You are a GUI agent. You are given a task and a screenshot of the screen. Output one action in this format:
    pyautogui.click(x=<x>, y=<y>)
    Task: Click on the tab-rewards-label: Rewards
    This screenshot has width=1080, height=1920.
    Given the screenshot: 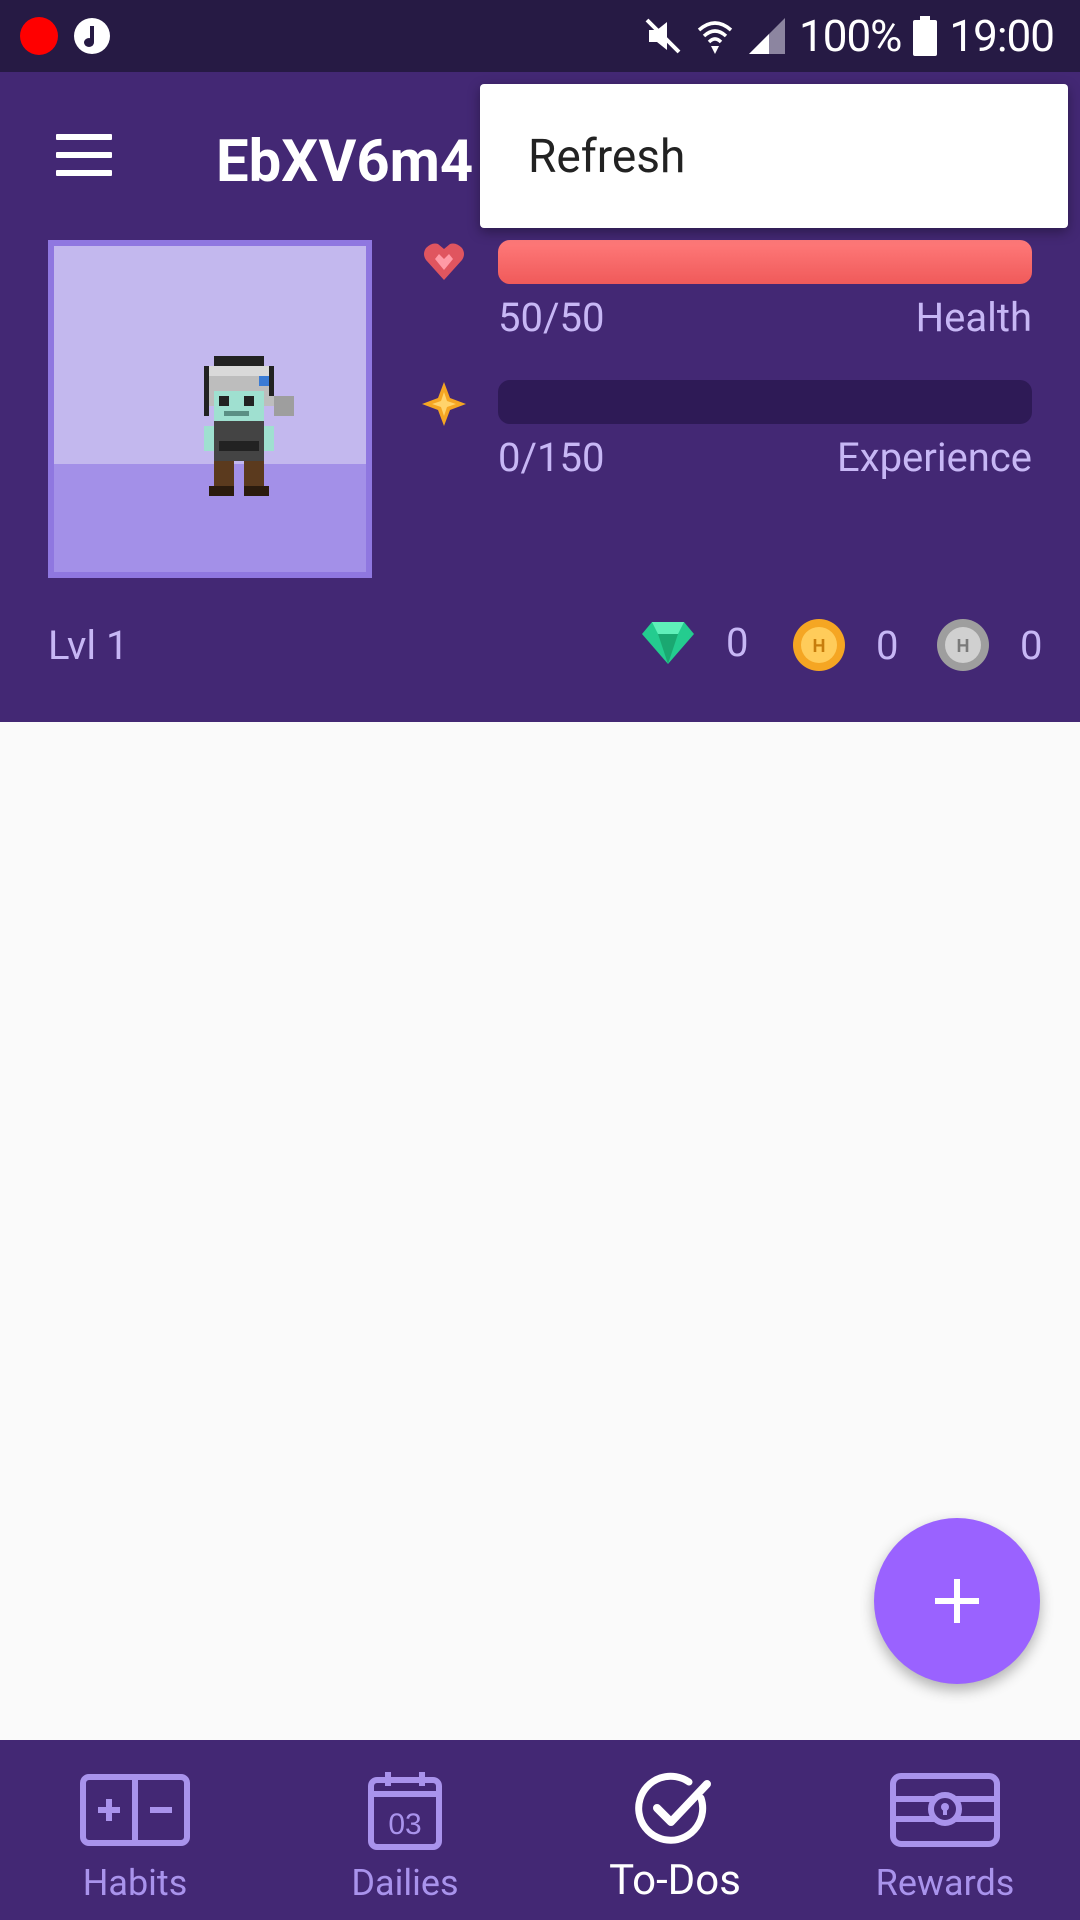 What is the action you would take?
    pyautogui.click(x=945, y=1883)
    